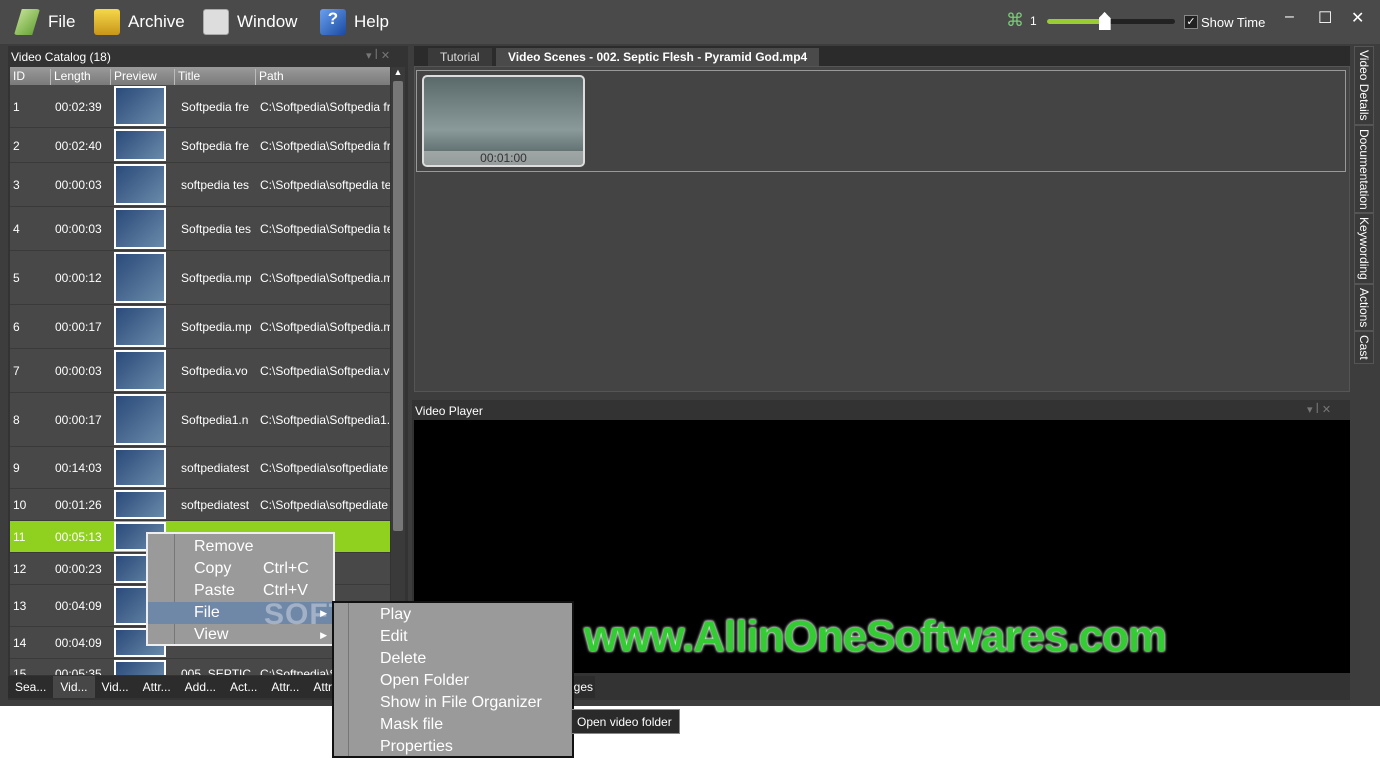 Image resolution: width=1380 pixels, height=758 pixels. I want to click on scroll-up-icon: ▲, so click(398, 74).